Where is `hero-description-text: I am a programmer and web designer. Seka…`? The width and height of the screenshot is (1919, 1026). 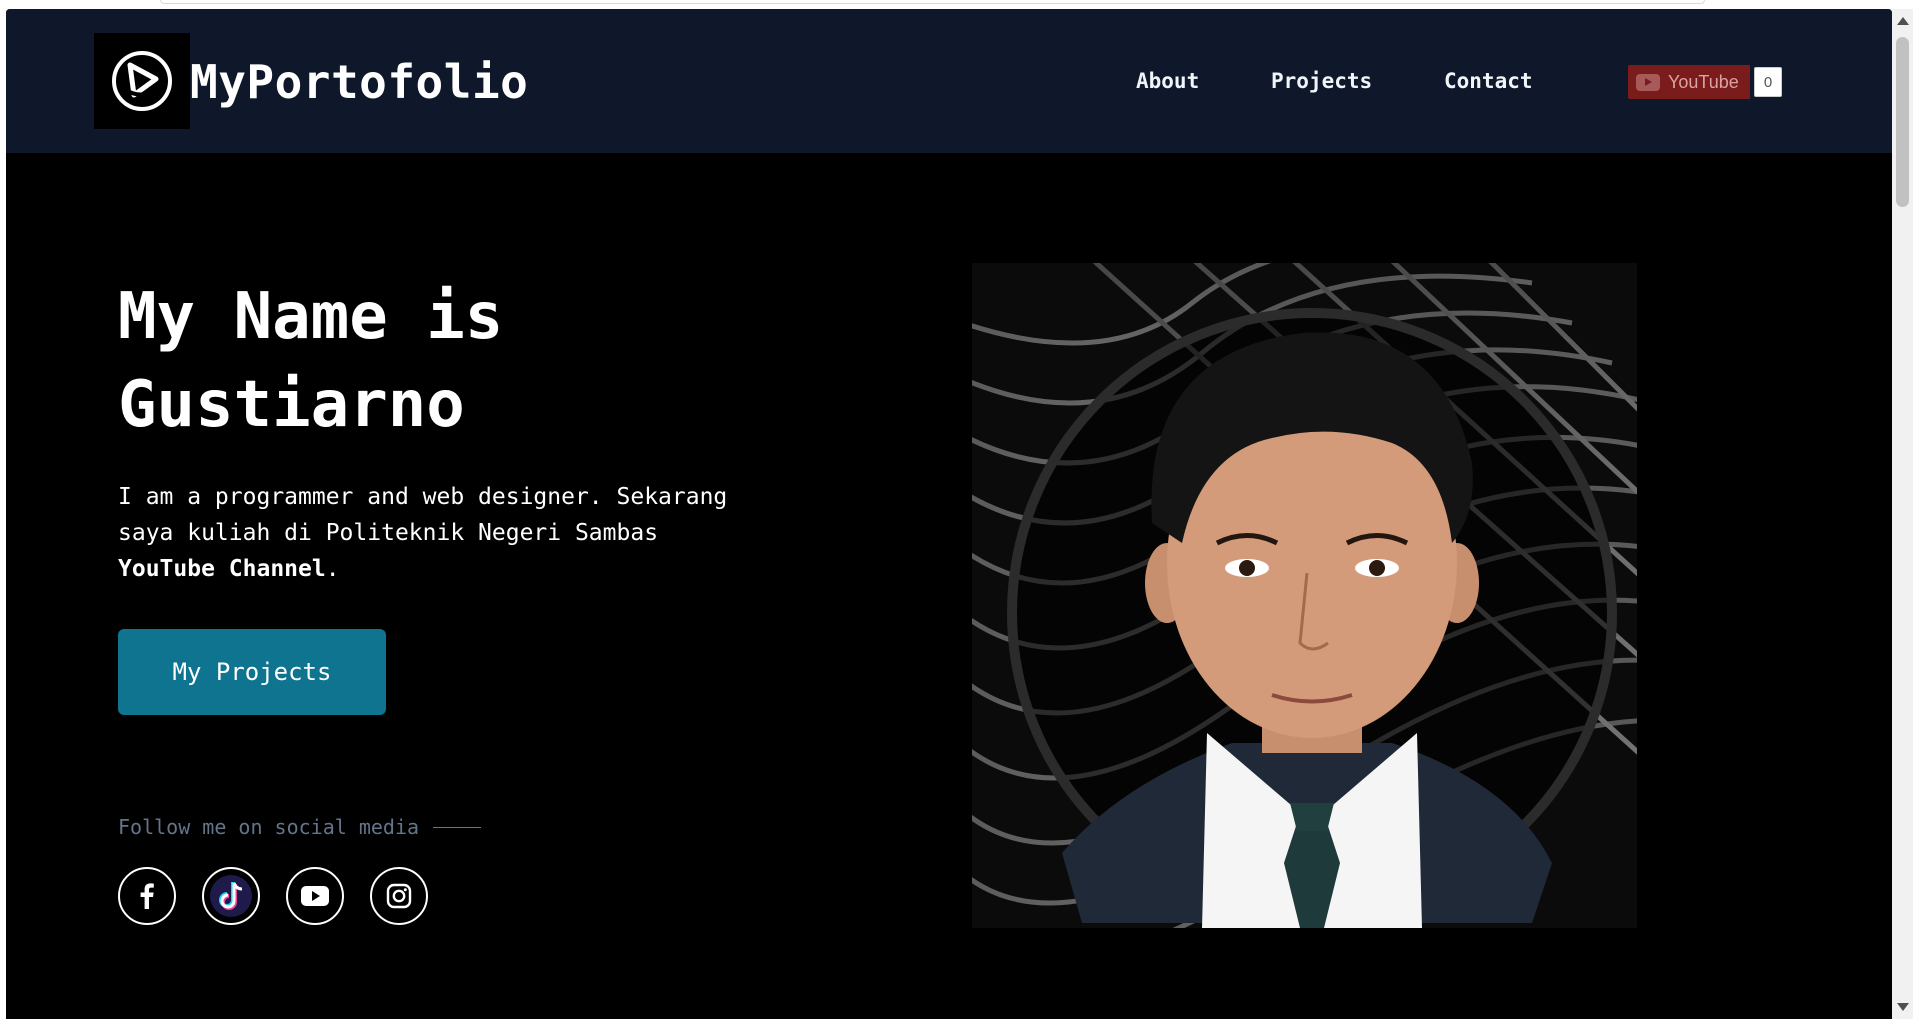
hero-description-text: I am a programmer and web designer. Seka… is located at coordinates (423, 515).